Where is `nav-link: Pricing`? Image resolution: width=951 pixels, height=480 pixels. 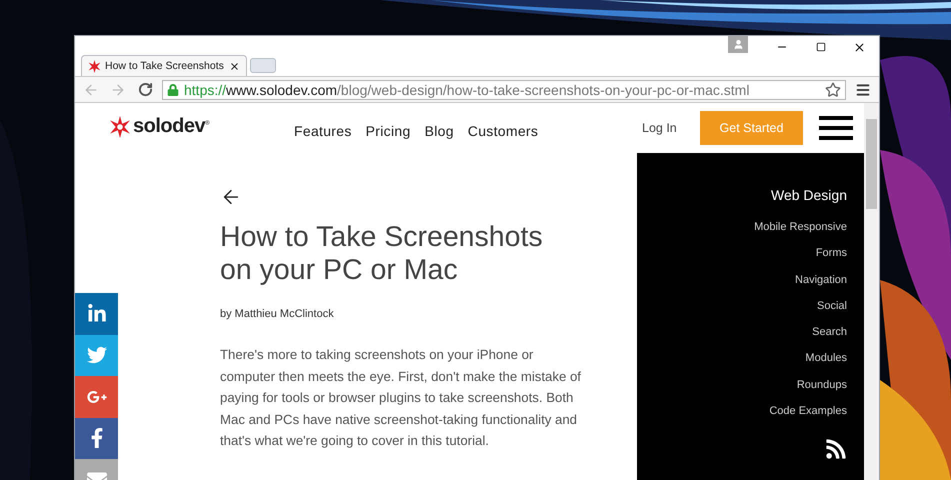 nav-link: Pricing is located at coordinates (388, 131).